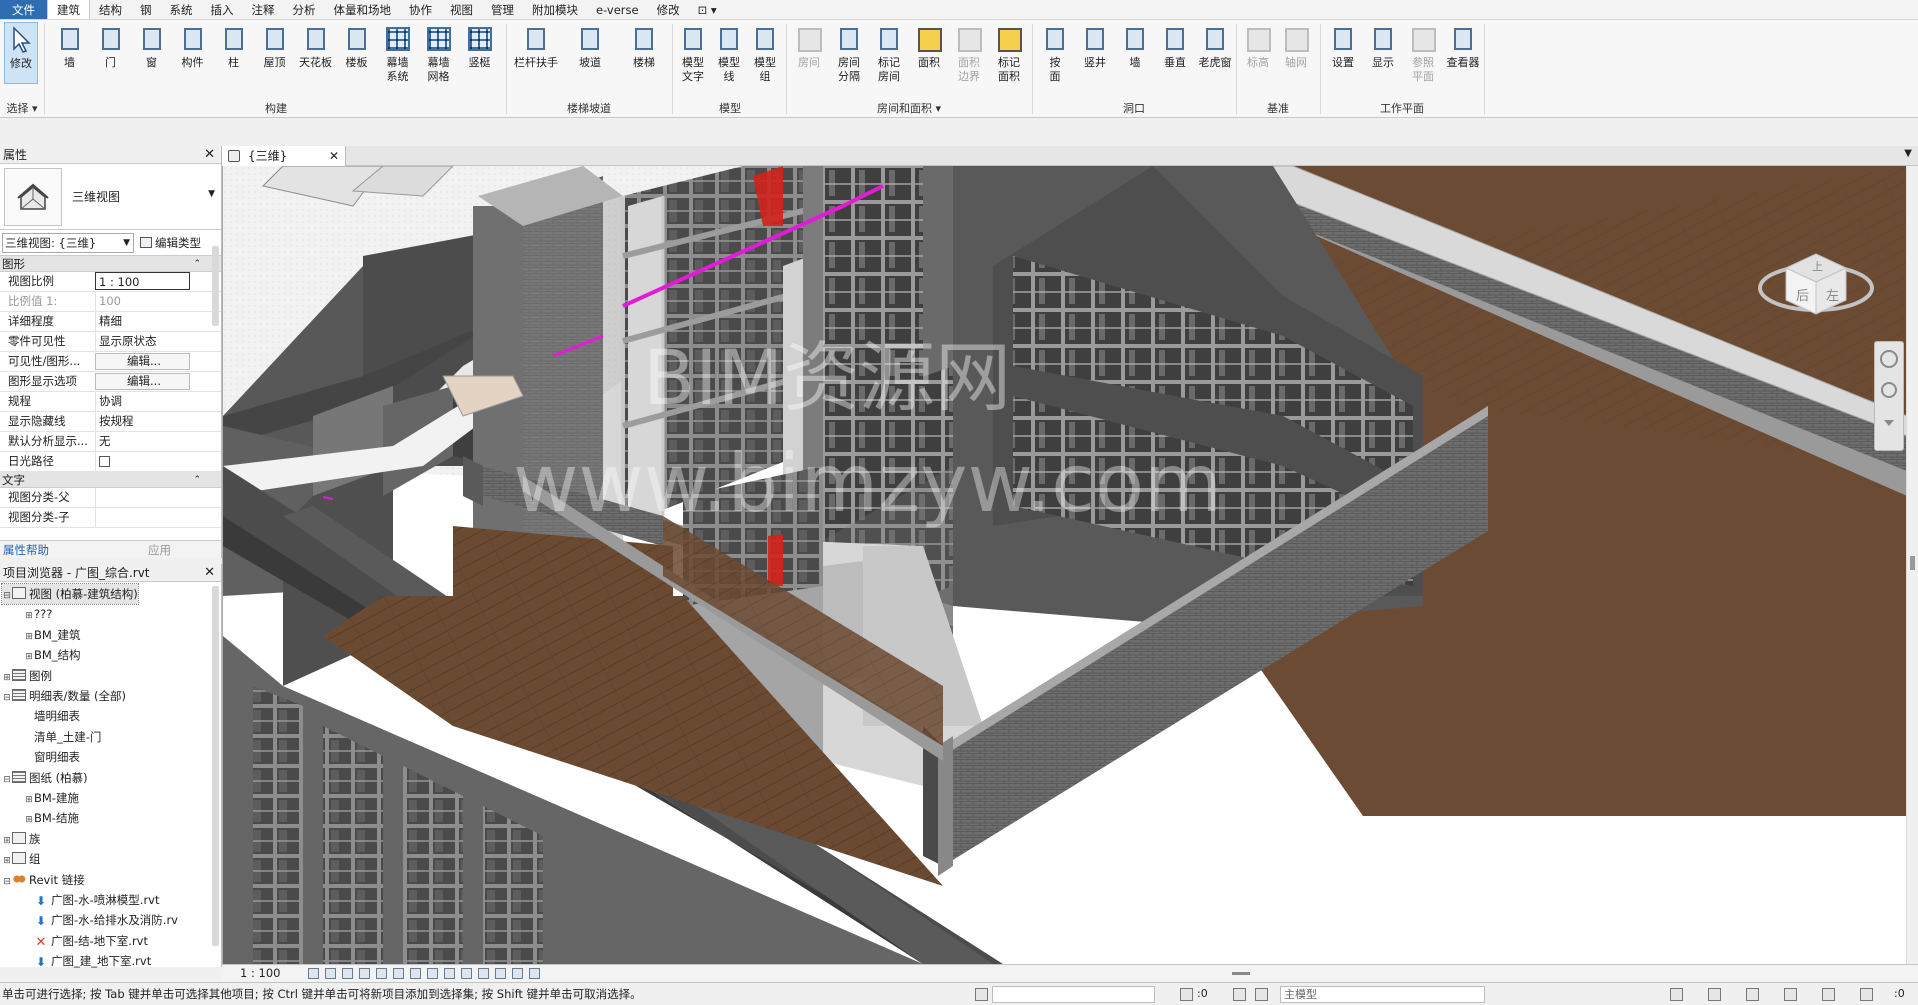 The height and width of the screenshot is (1005, 1918). Describe the element at coordinates (1215, 46) in the screenshot. I see `ribbon-tool-opening: 老虎窗` at that location.